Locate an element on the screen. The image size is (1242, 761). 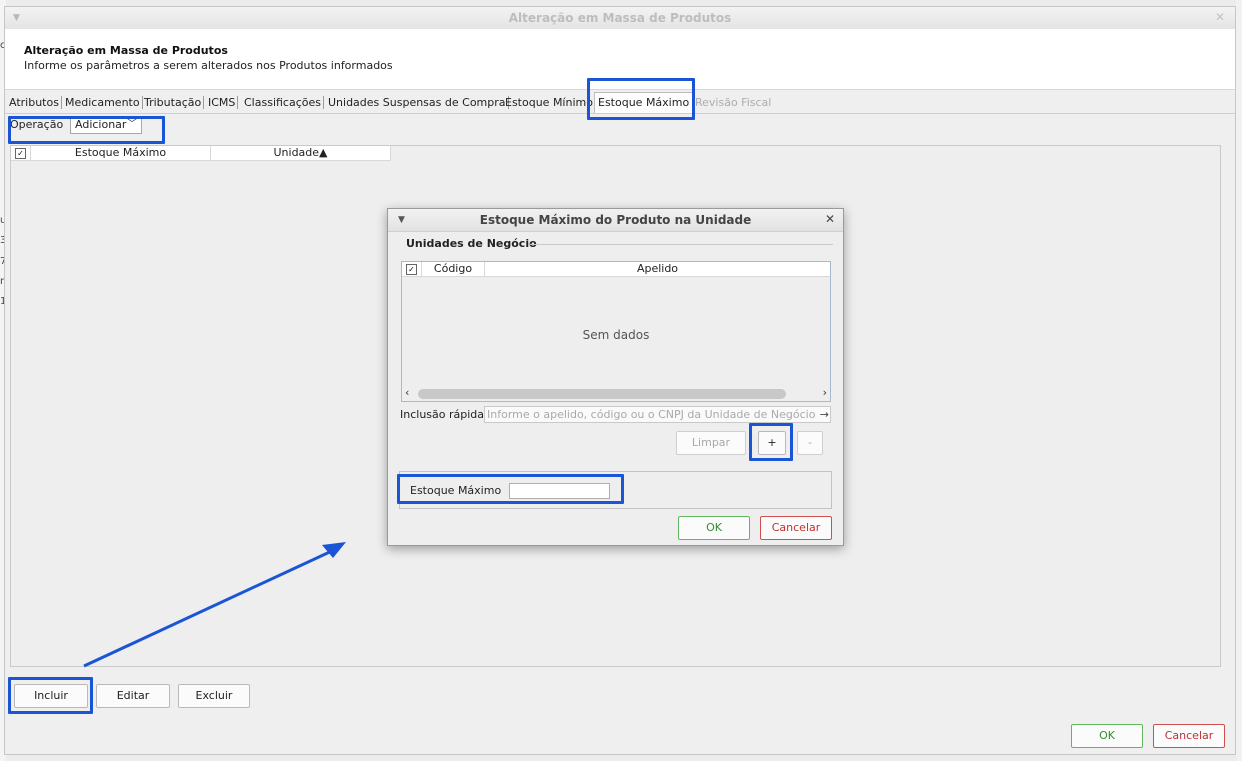
highlight-estoque-maximo-field is located at coordinates (510, 489).